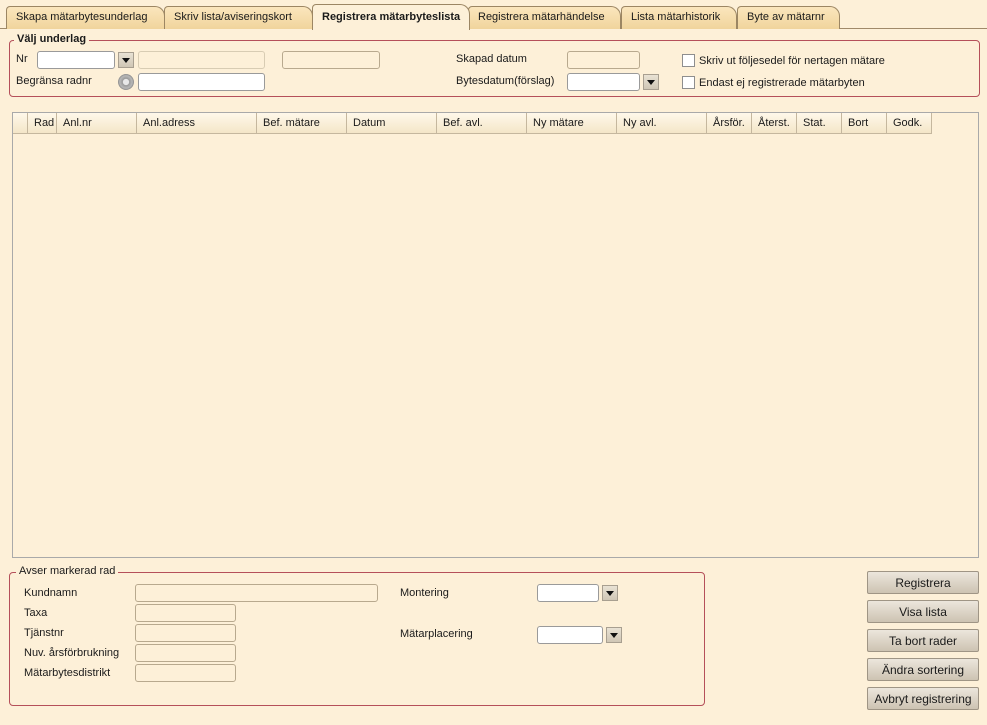 The image size is (987, 725). I want to click on tab-lista-matarhistorik: Lista mätarhistorik, so click(679, 17).